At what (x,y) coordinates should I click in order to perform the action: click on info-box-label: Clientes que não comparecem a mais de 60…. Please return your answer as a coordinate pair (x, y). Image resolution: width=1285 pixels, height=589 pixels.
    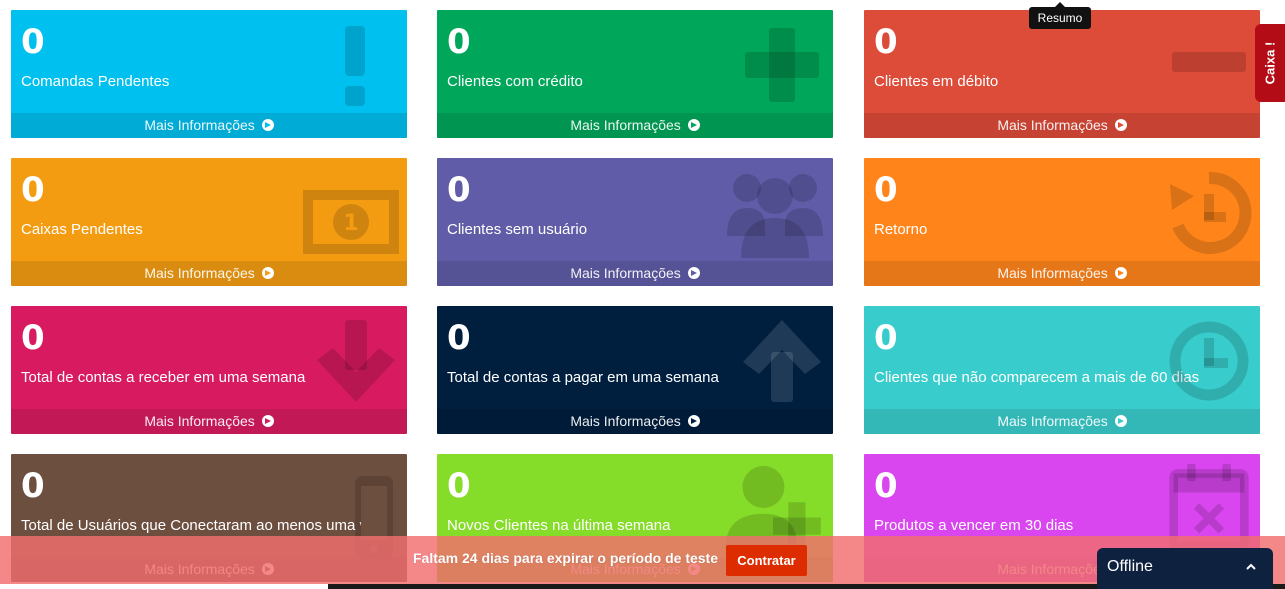
    Looking at the image, I should click on (1037, 377).